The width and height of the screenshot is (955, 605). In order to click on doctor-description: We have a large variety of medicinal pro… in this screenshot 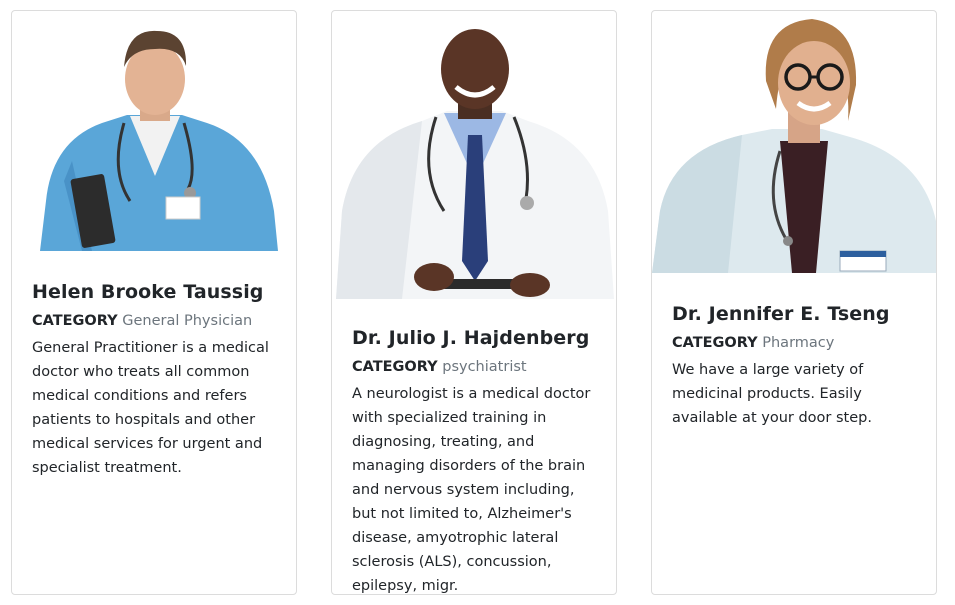, I will do `click(772, 394)`.